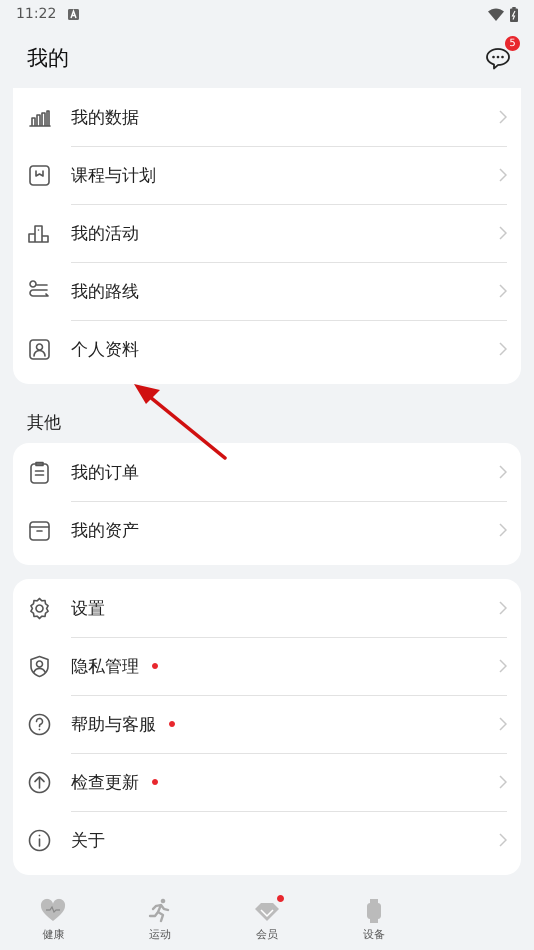 This screenshot has height=950, width=534. Describe the element at coordinates (105, 117) in the screenshot. I see `menu-item: 我的数据` at that location.